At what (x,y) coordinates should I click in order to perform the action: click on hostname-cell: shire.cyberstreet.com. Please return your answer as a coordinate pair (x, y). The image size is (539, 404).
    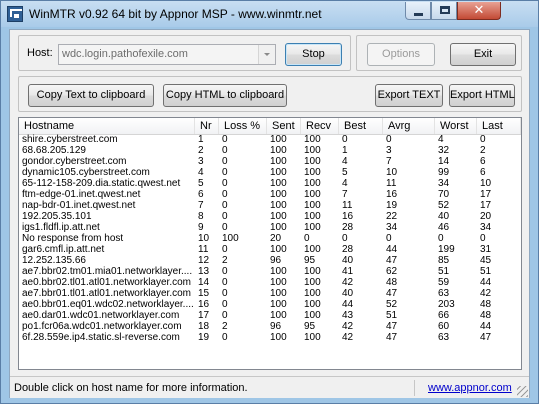
    Looking at the image, I should click on (107, 139).